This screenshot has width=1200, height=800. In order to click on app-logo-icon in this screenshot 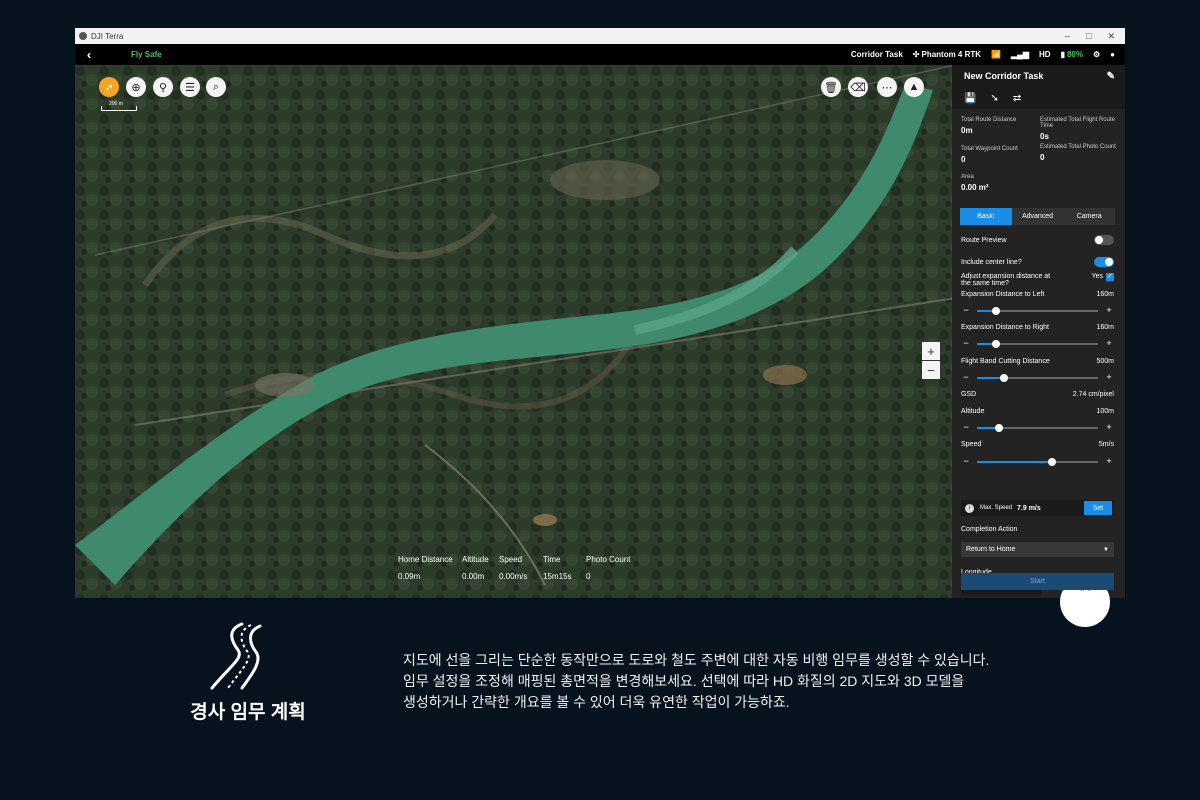, I will do `click(83, 36)`.